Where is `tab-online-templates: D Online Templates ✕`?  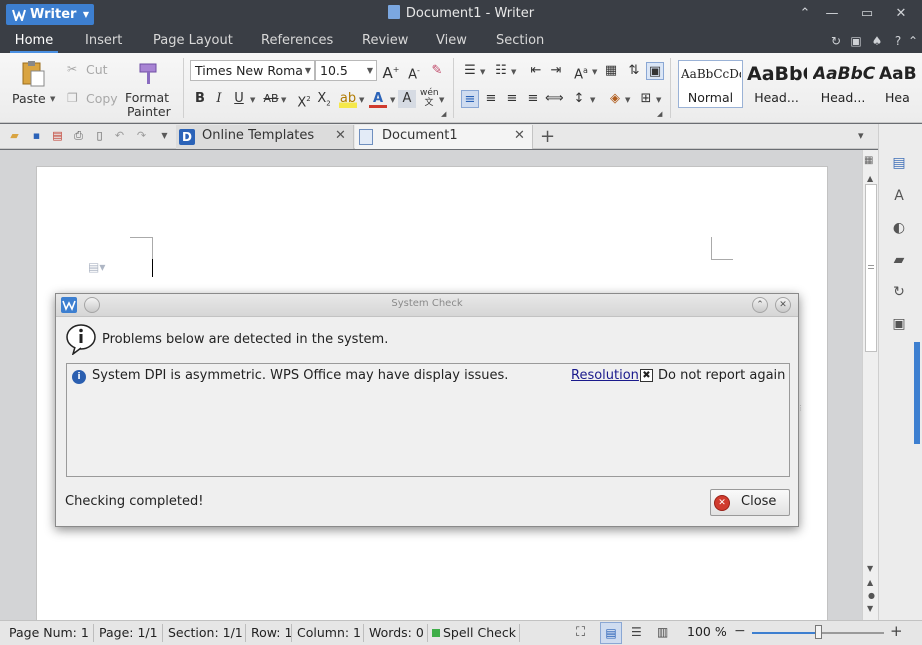
tab-online-templates: D Online Templates ✕ is located at coordinates (265, 137).